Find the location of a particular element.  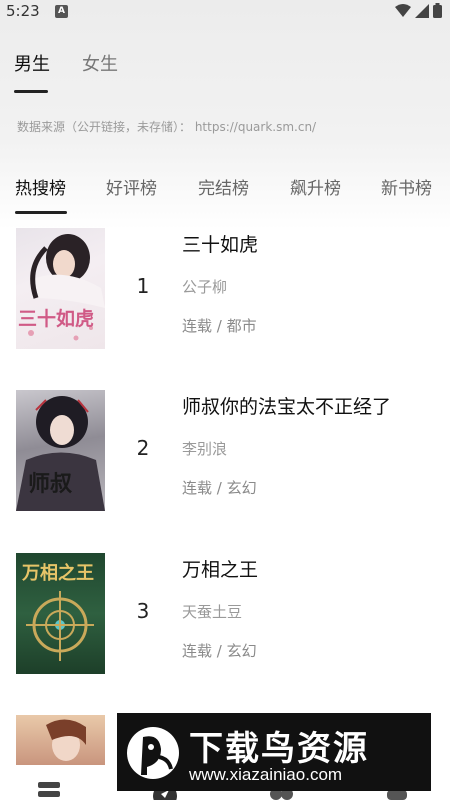

battery-icon is located at coordinates (437, 10).